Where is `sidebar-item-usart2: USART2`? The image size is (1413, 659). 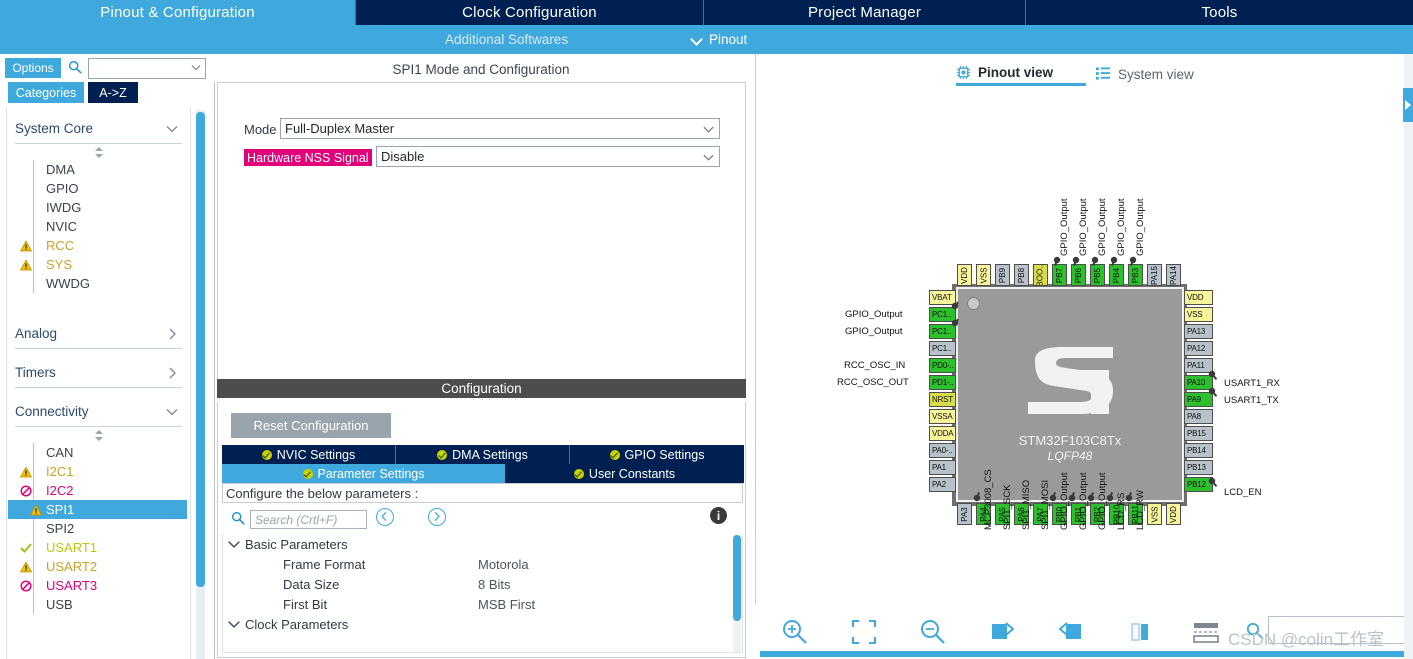
sidebar-item-usart2: USART2 is located at coordinates (105, 566).